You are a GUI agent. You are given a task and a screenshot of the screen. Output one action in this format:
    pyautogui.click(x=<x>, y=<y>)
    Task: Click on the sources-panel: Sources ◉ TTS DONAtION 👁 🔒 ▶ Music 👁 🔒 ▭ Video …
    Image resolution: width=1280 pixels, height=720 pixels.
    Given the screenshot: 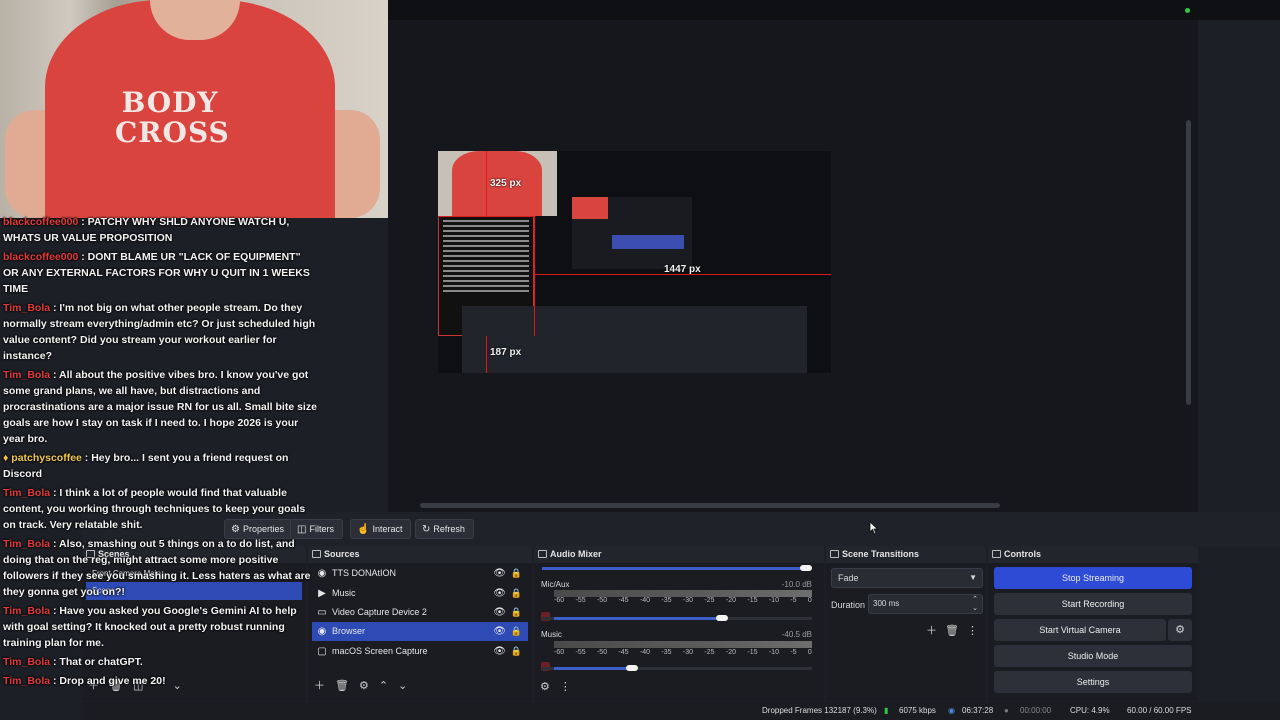 What is the action you would take?
    pyautogui.click(x=420, y=623)
    